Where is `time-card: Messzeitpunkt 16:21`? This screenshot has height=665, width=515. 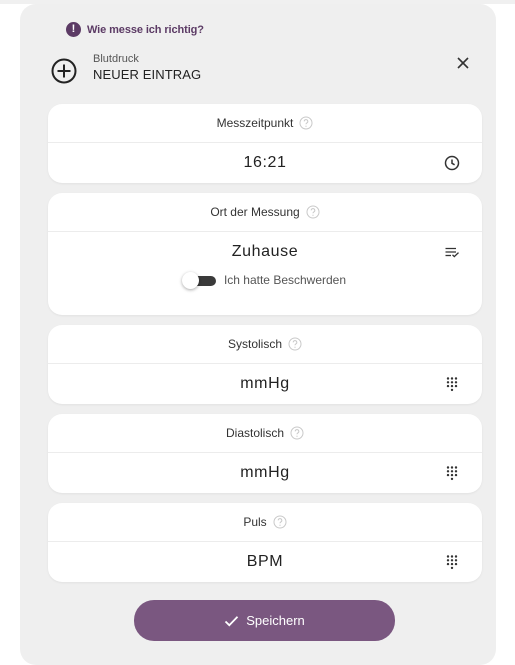 time-card: Messzeitpunkt 16:21 is located at coordinates (265, 143).